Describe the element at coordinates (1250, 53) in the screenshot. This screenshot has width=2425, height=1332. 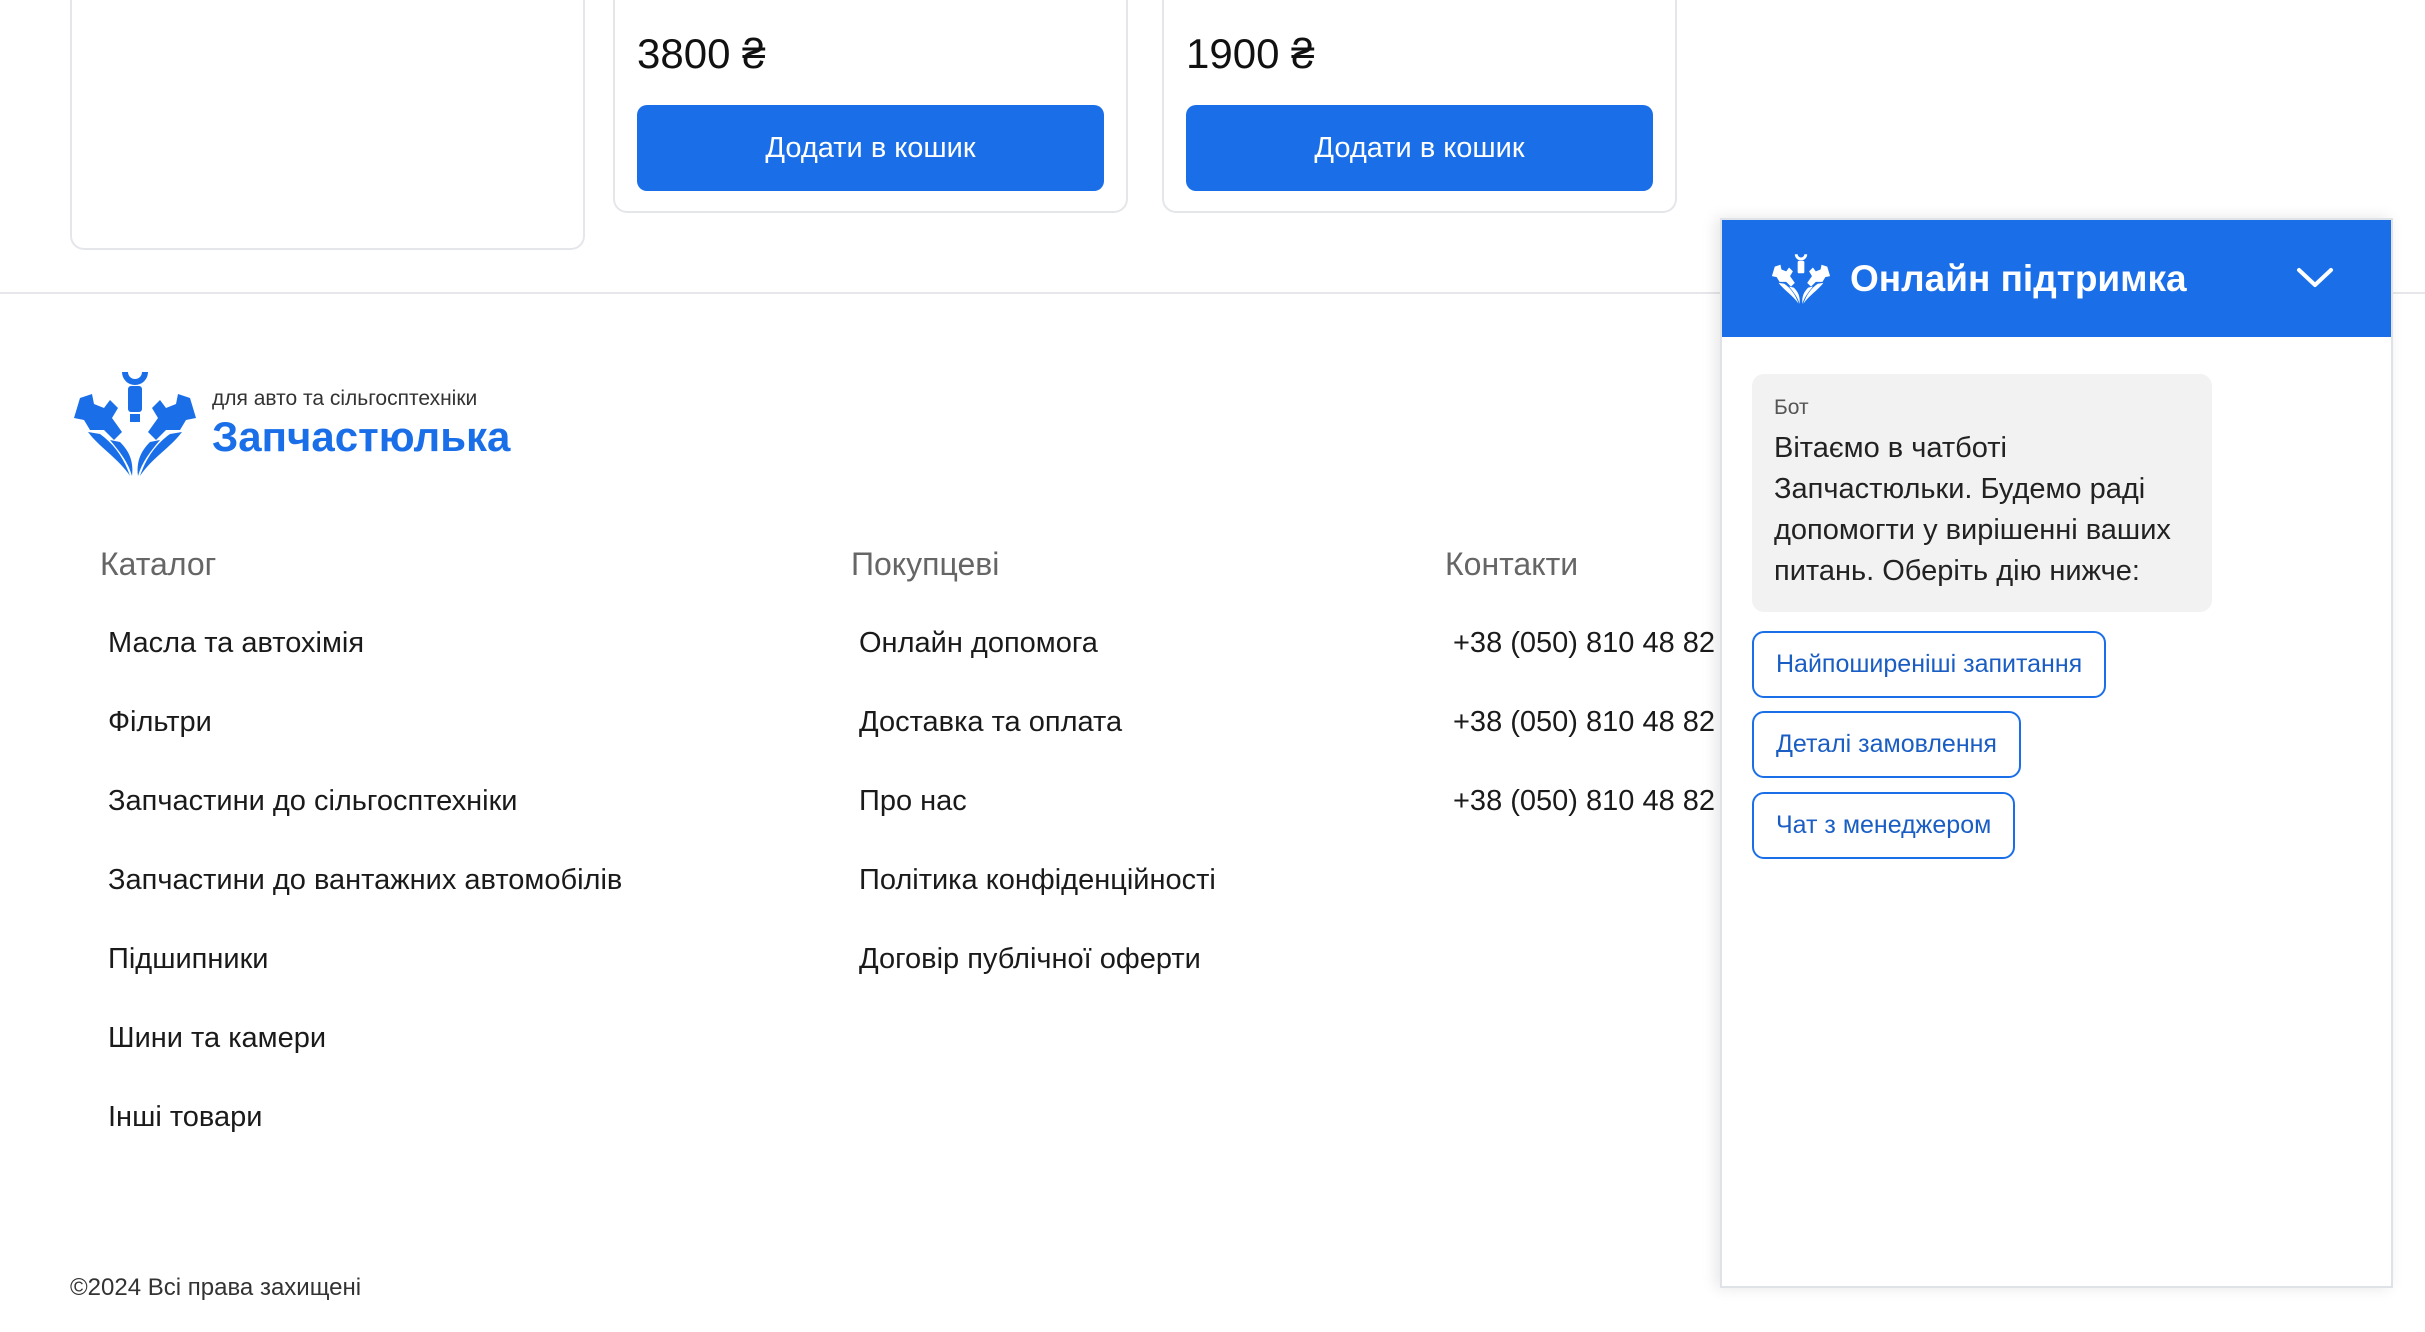
I see `product-price: 1900 ₴` at that location.